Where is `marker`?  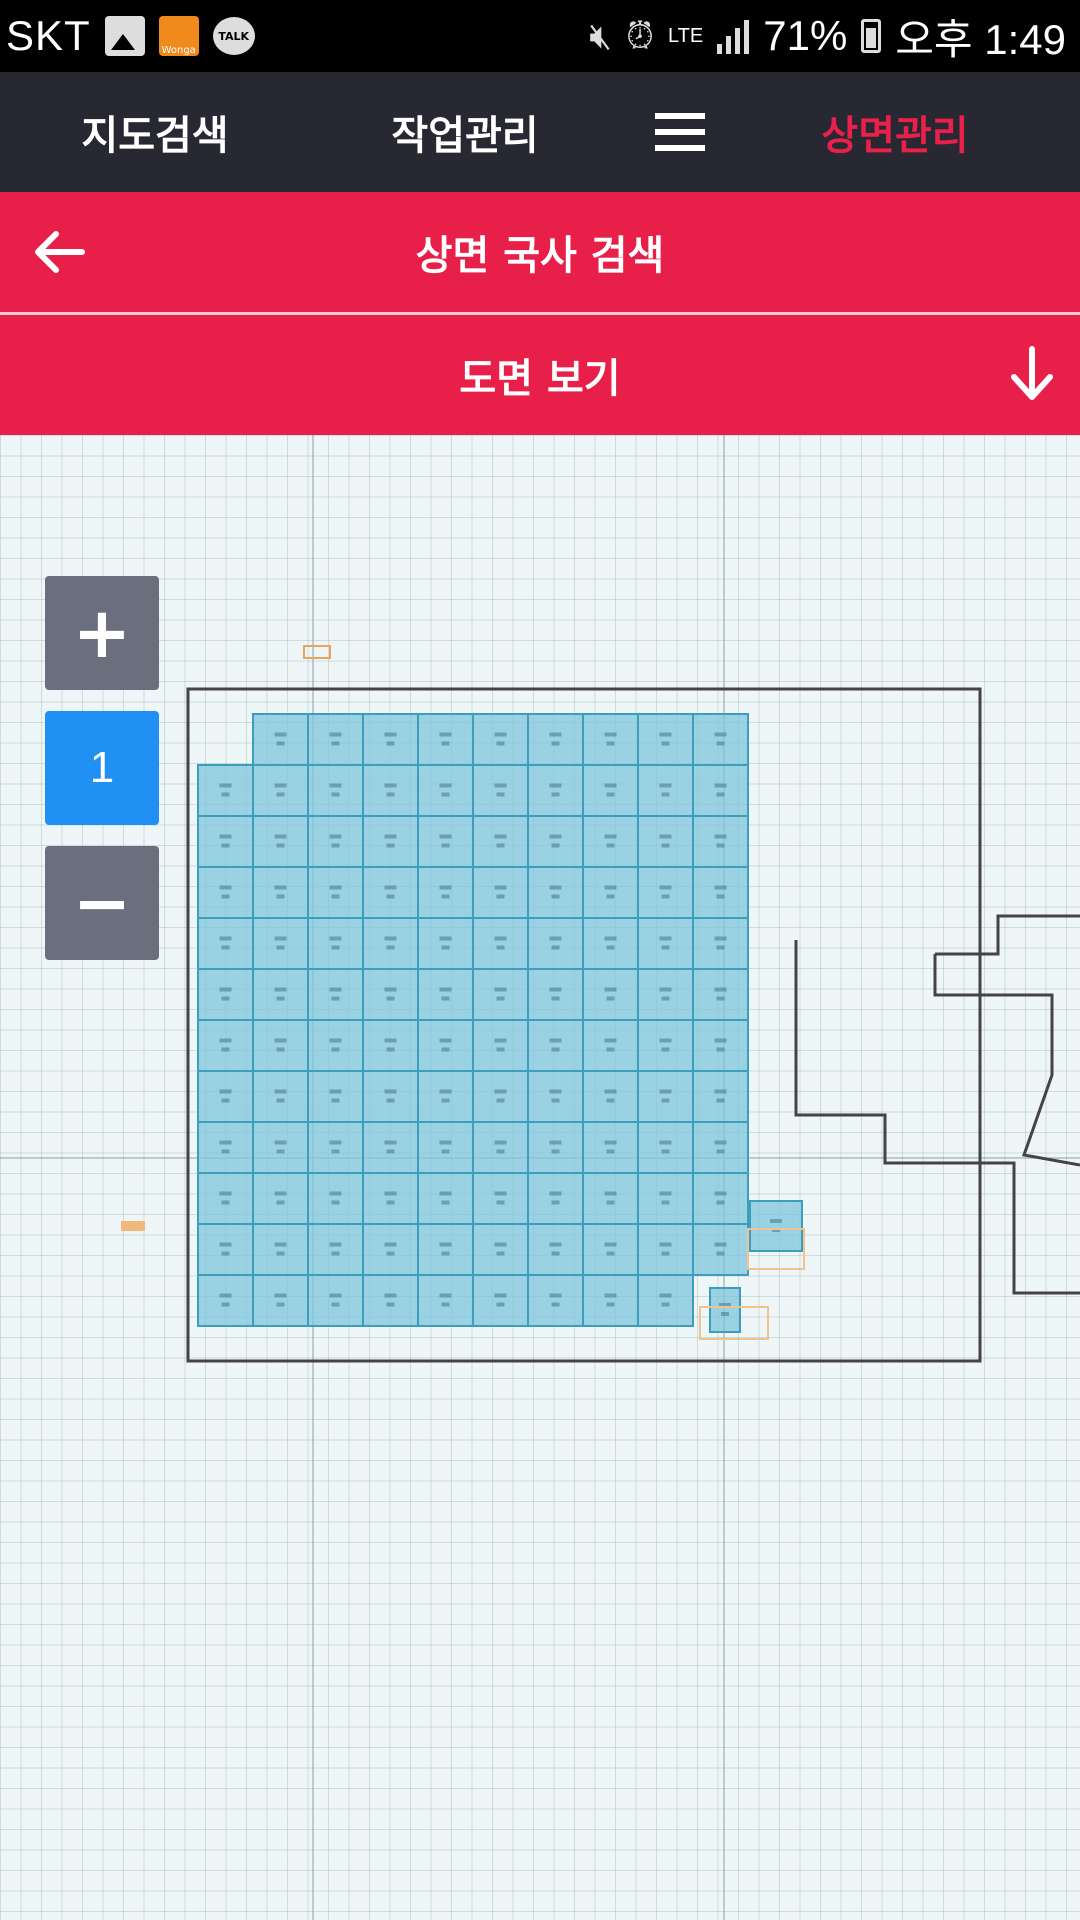
marker is located at coordinates (317, 652).